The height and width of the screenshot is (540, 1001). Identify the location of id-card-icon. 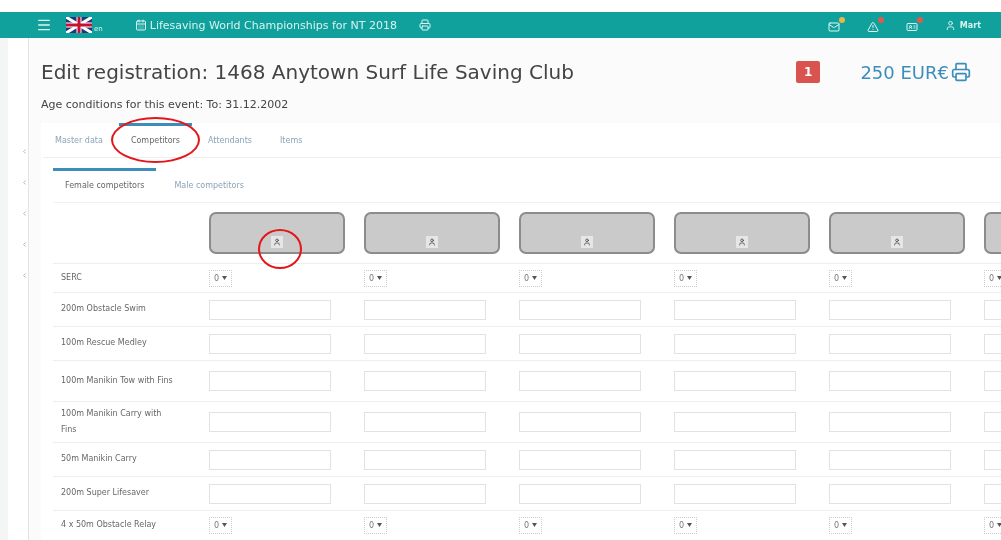
(911, 27).